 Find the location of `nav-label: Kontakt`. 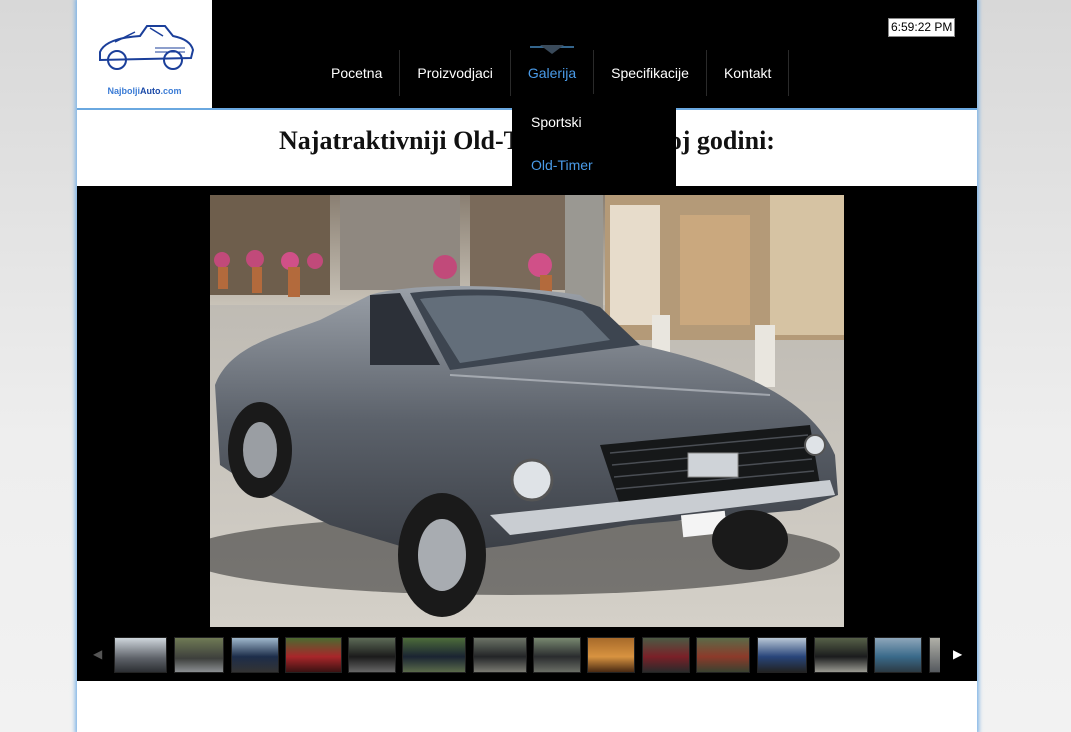

nav-label: Kontakt is located at coordinates (747, 73).